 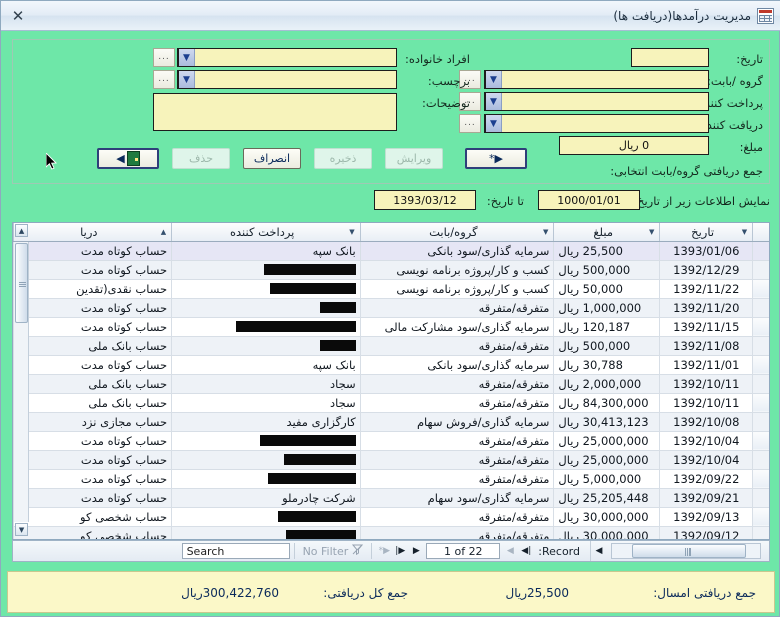 What do you see at coordinates (275, 112) in the screenshot?
I see `notes-textarea` at bounding box center [275, 112].